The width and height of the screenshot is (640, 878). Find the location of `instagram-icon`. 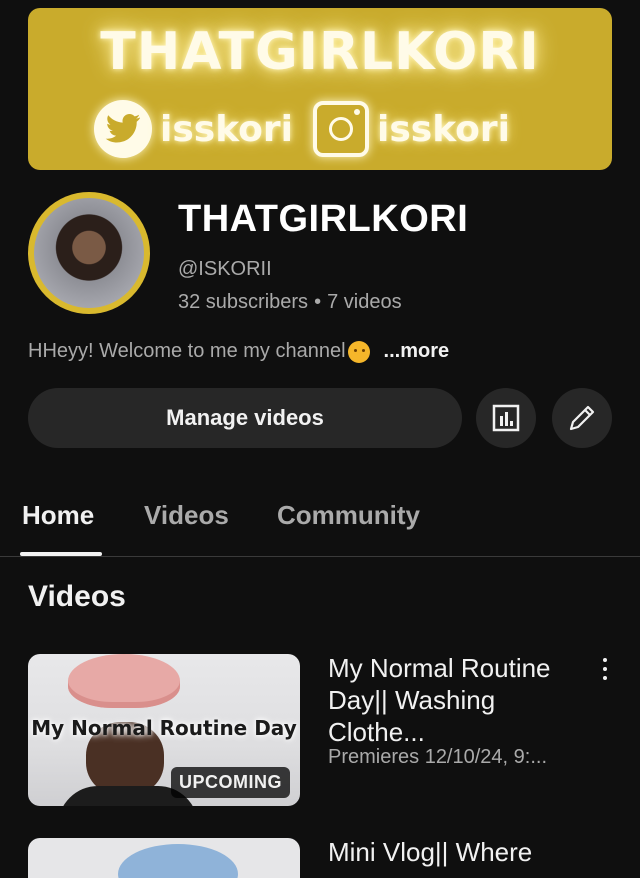

instagram-icon is located at coordinates (341, 129).